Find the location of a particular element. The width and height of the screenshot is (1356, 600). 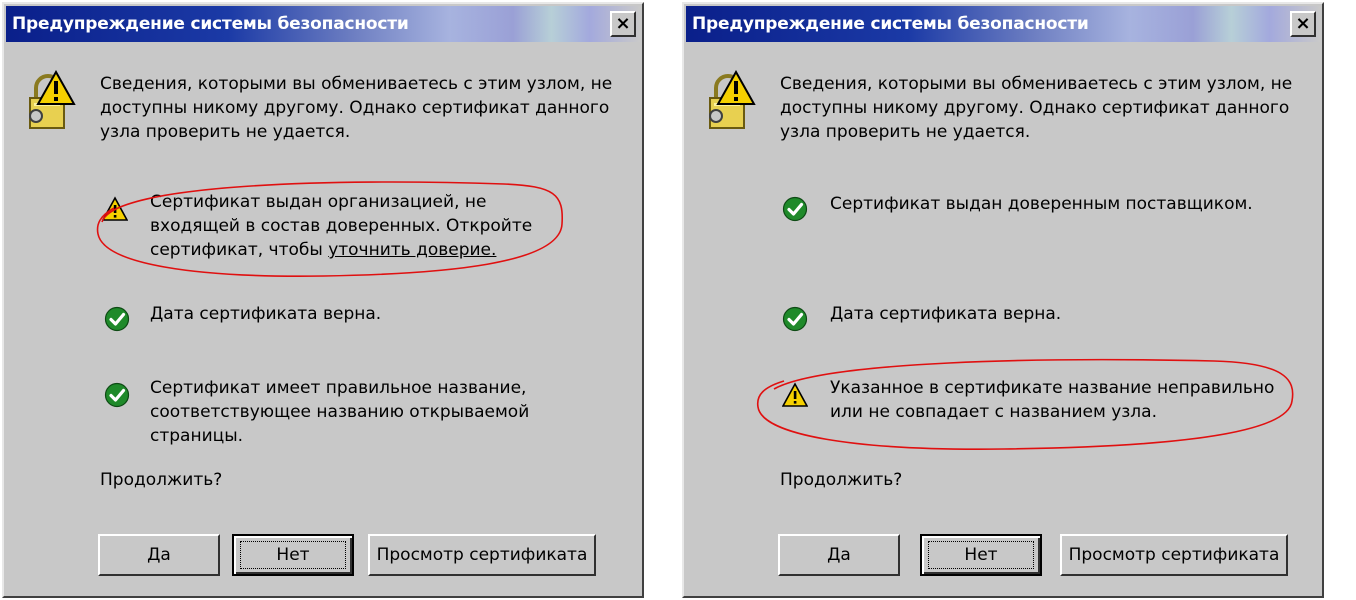

clarify-trust-link: уточнить доверие. is located at coordinates (412, 250).